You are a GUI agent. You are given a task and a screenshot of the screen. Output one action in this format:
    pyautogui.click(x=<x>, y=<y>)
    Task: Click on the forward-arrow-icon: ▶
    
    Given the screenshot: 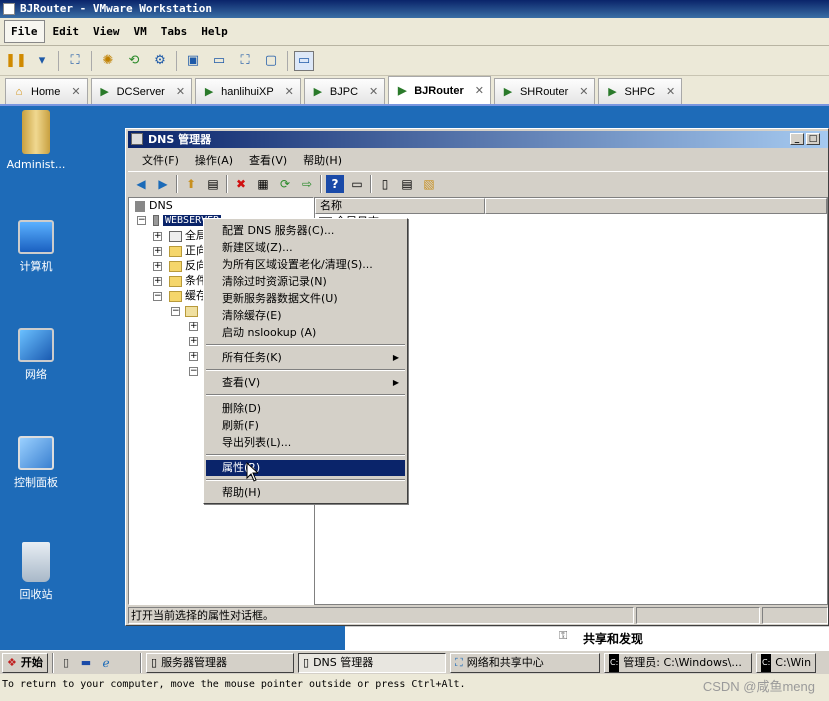 What is the action you would take?
    pyautogui.click(x=163, y=184)
    